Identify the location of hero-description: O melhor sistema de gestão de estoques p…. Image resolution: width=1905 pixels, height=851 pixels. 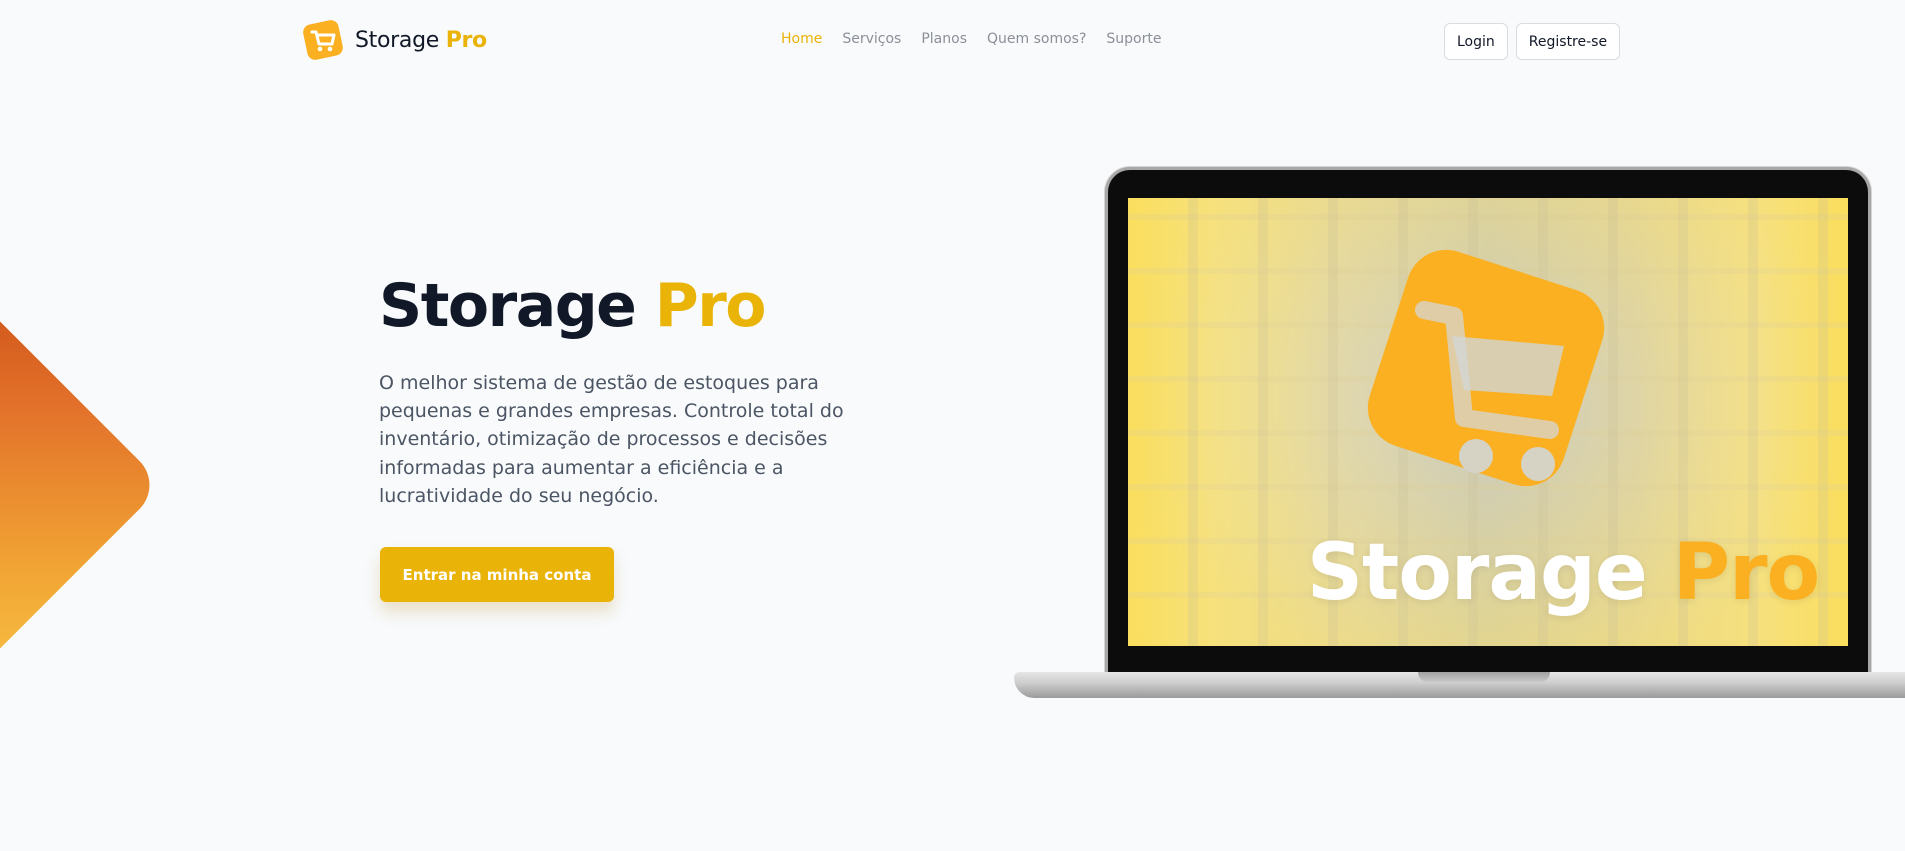
(611, 439).